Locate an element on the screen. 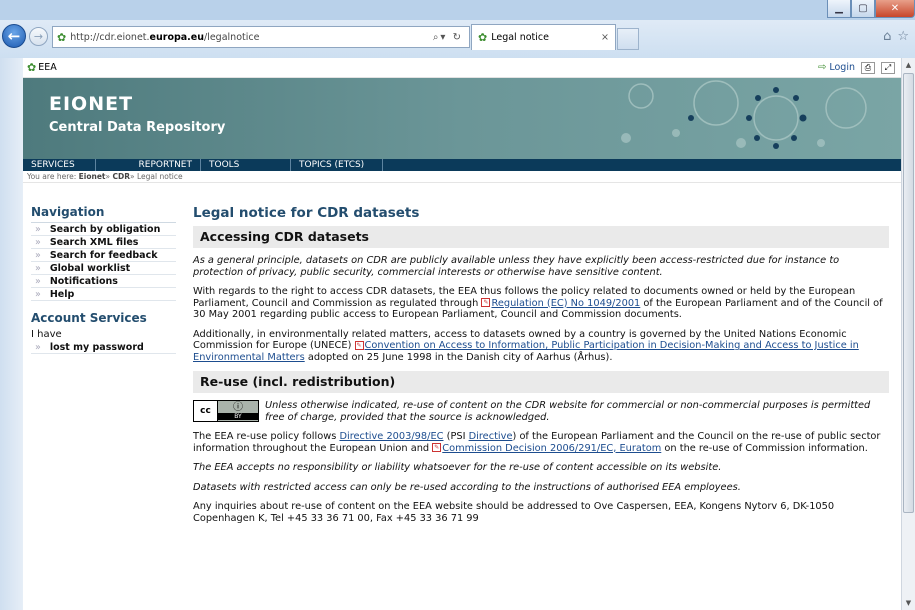 This screenshot has height=610, width=915. account-list: » lost my password is located at coordinates (103, 347).